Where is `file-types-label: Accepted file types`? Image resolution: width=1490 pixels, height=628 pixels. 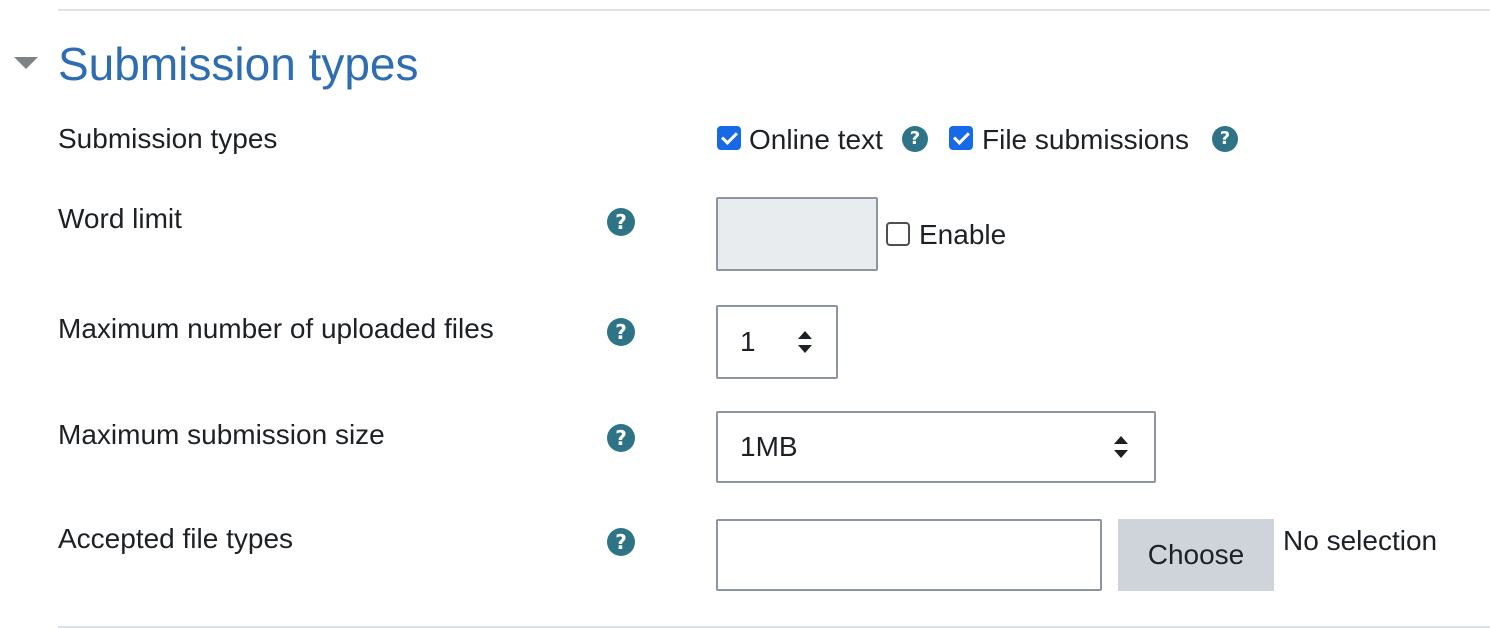 file-types-label: Accepted file types is located at coordinates (176, 538).